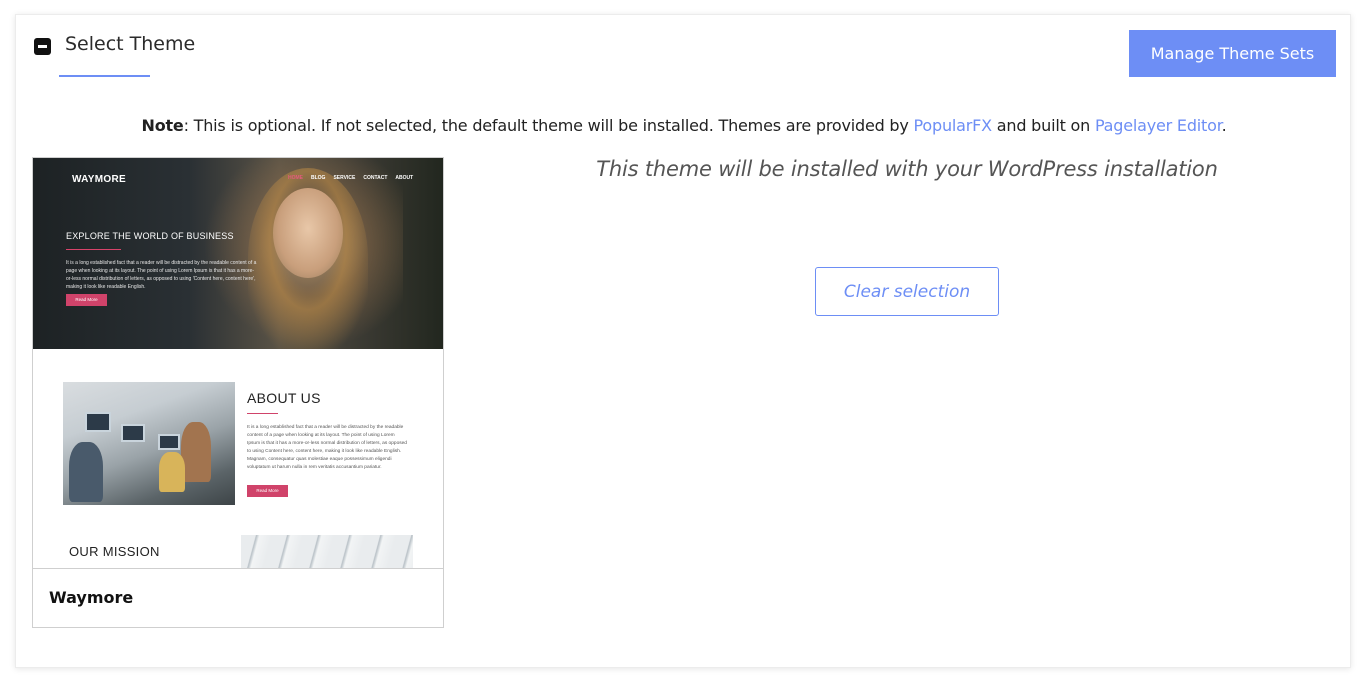 This screenshot has height=681, width=1366. I want to click on popularfx-link: PopularFX, so click(953, 125).